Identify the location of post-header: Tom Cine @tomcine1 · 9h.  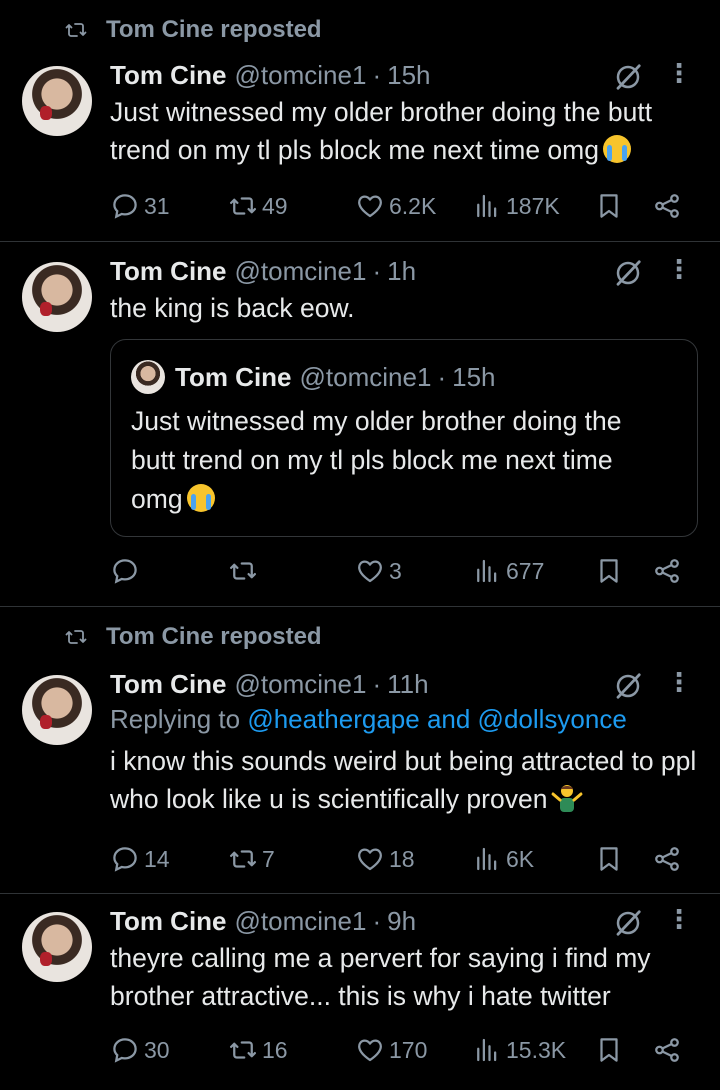
(404, 921).